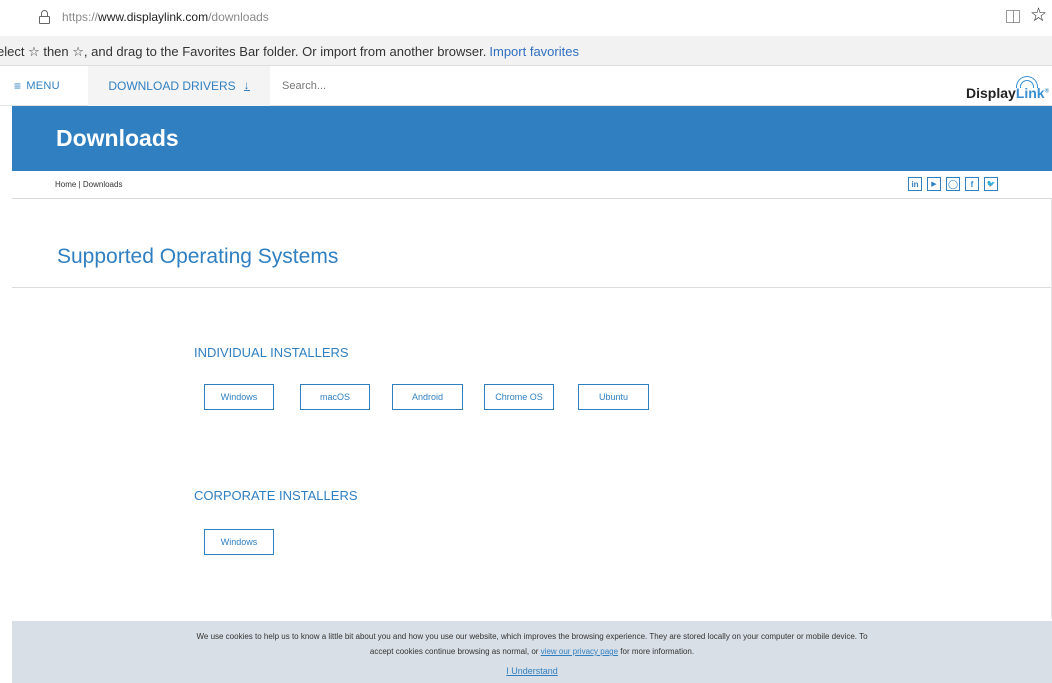  I want to click on facebook-icon: f, so click(972, 184).